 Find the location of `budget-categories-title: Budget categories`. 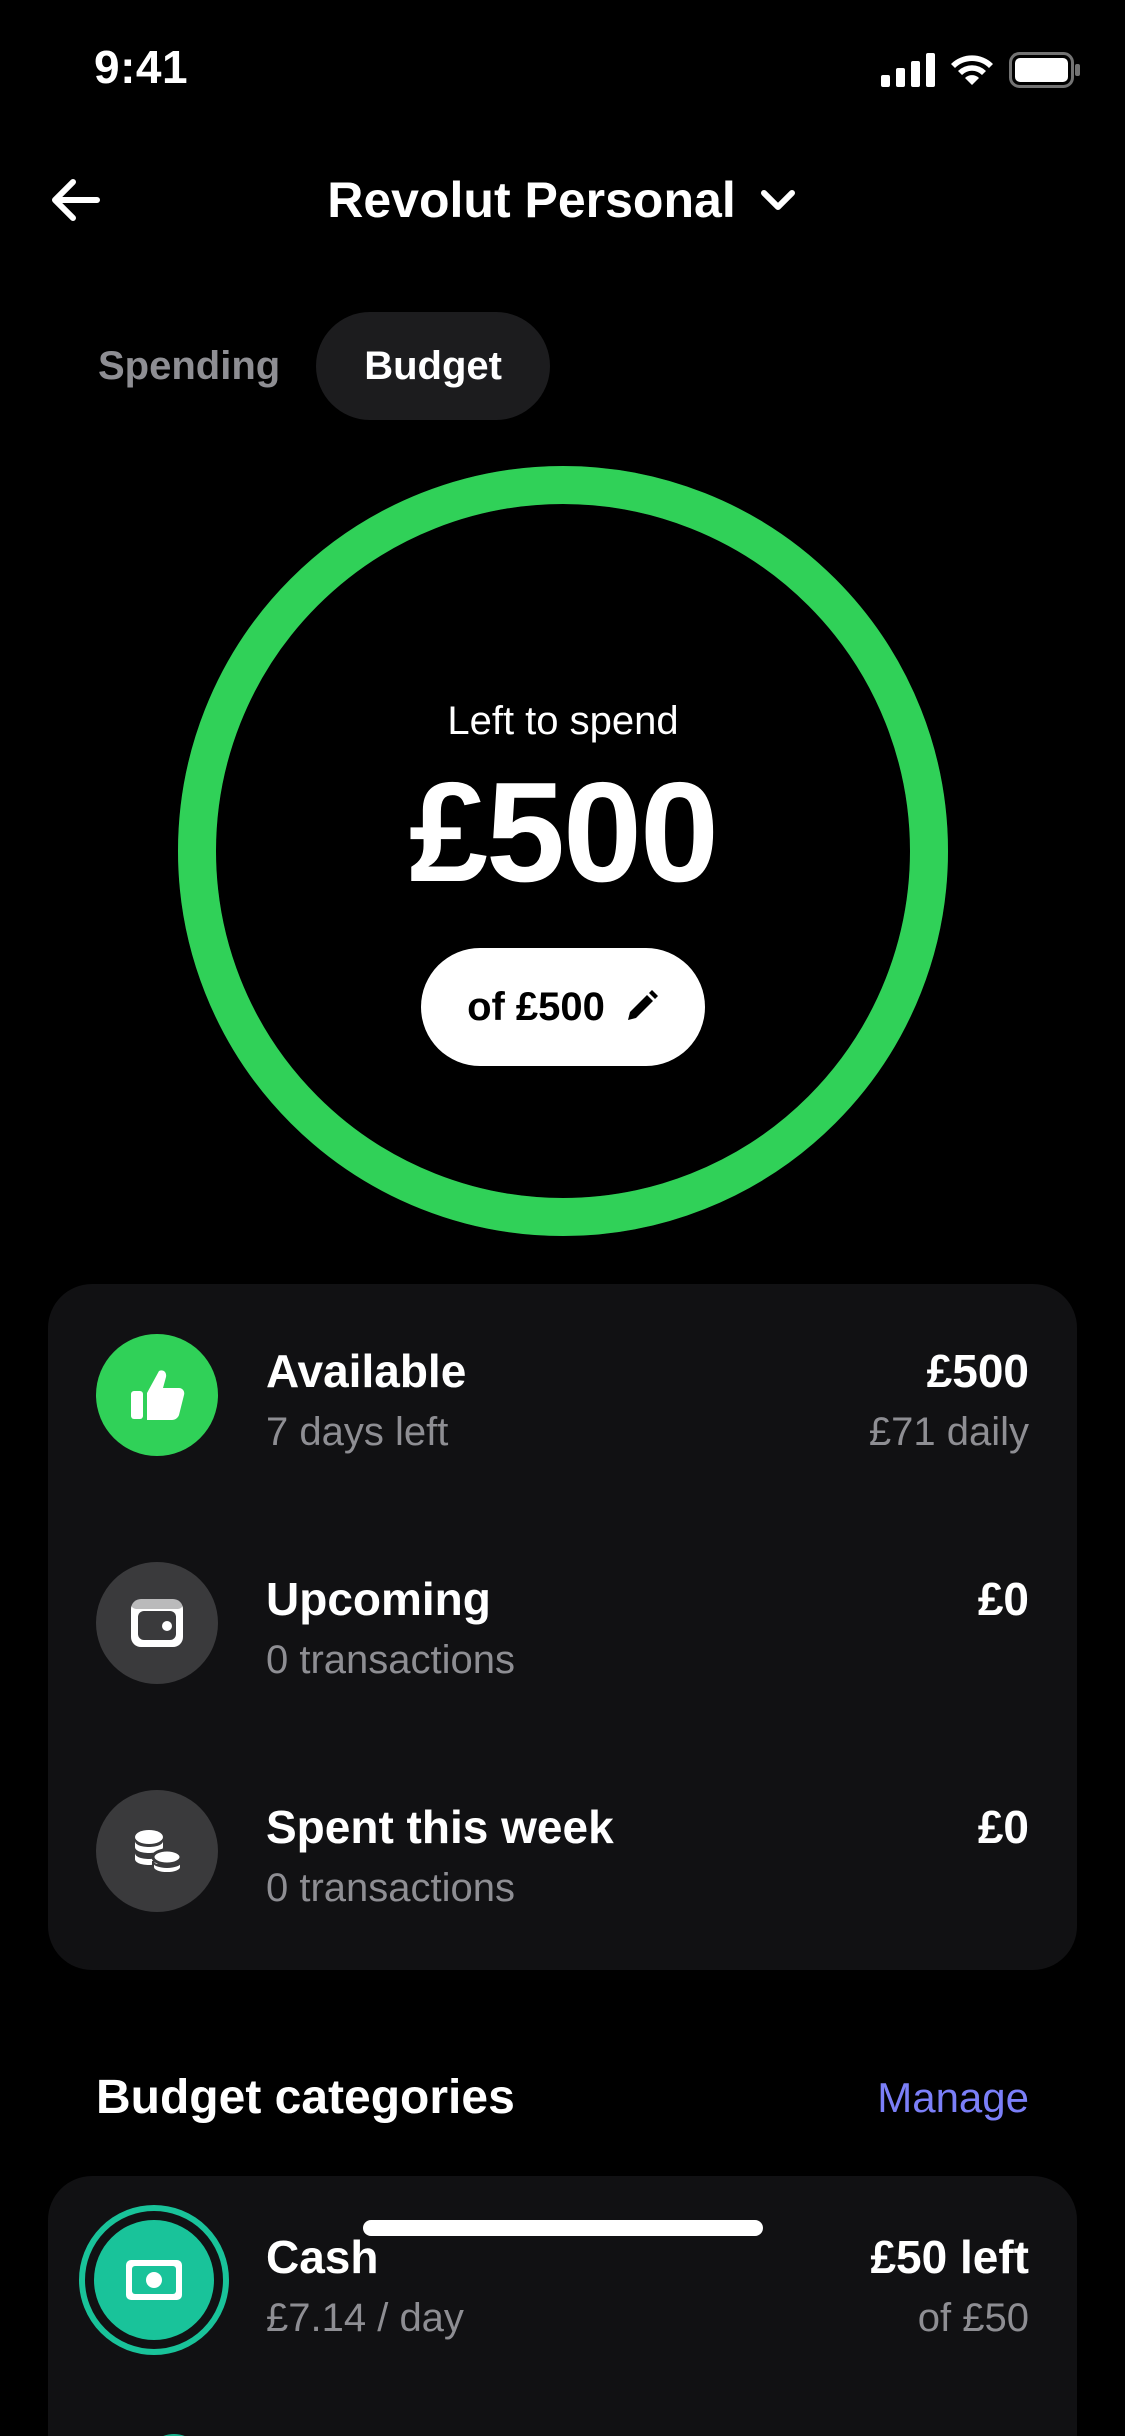

budget-categories-title: Budget categories is located at coordinates (305, 2097).